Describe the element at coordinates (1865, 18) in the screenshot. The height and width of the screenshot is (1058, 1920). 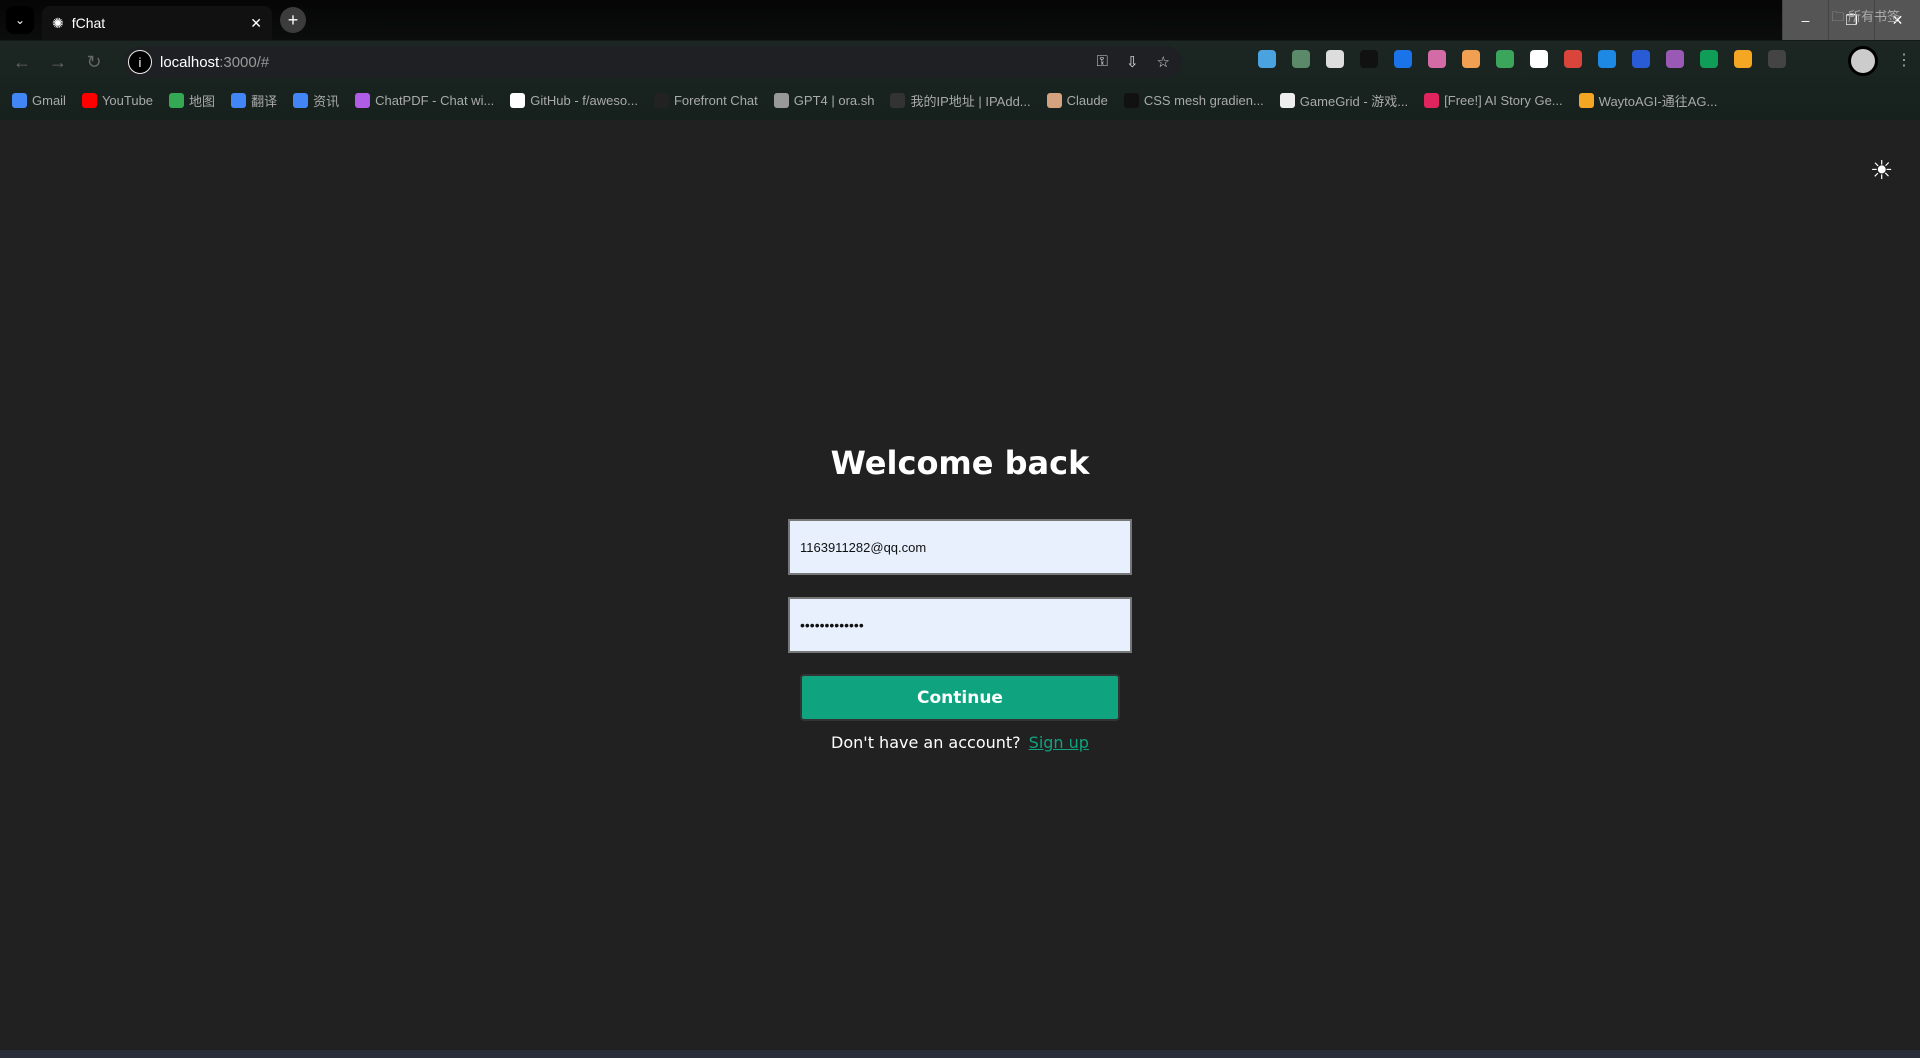
I see `all-bookmarks: 🗀 所有书签` at that location.